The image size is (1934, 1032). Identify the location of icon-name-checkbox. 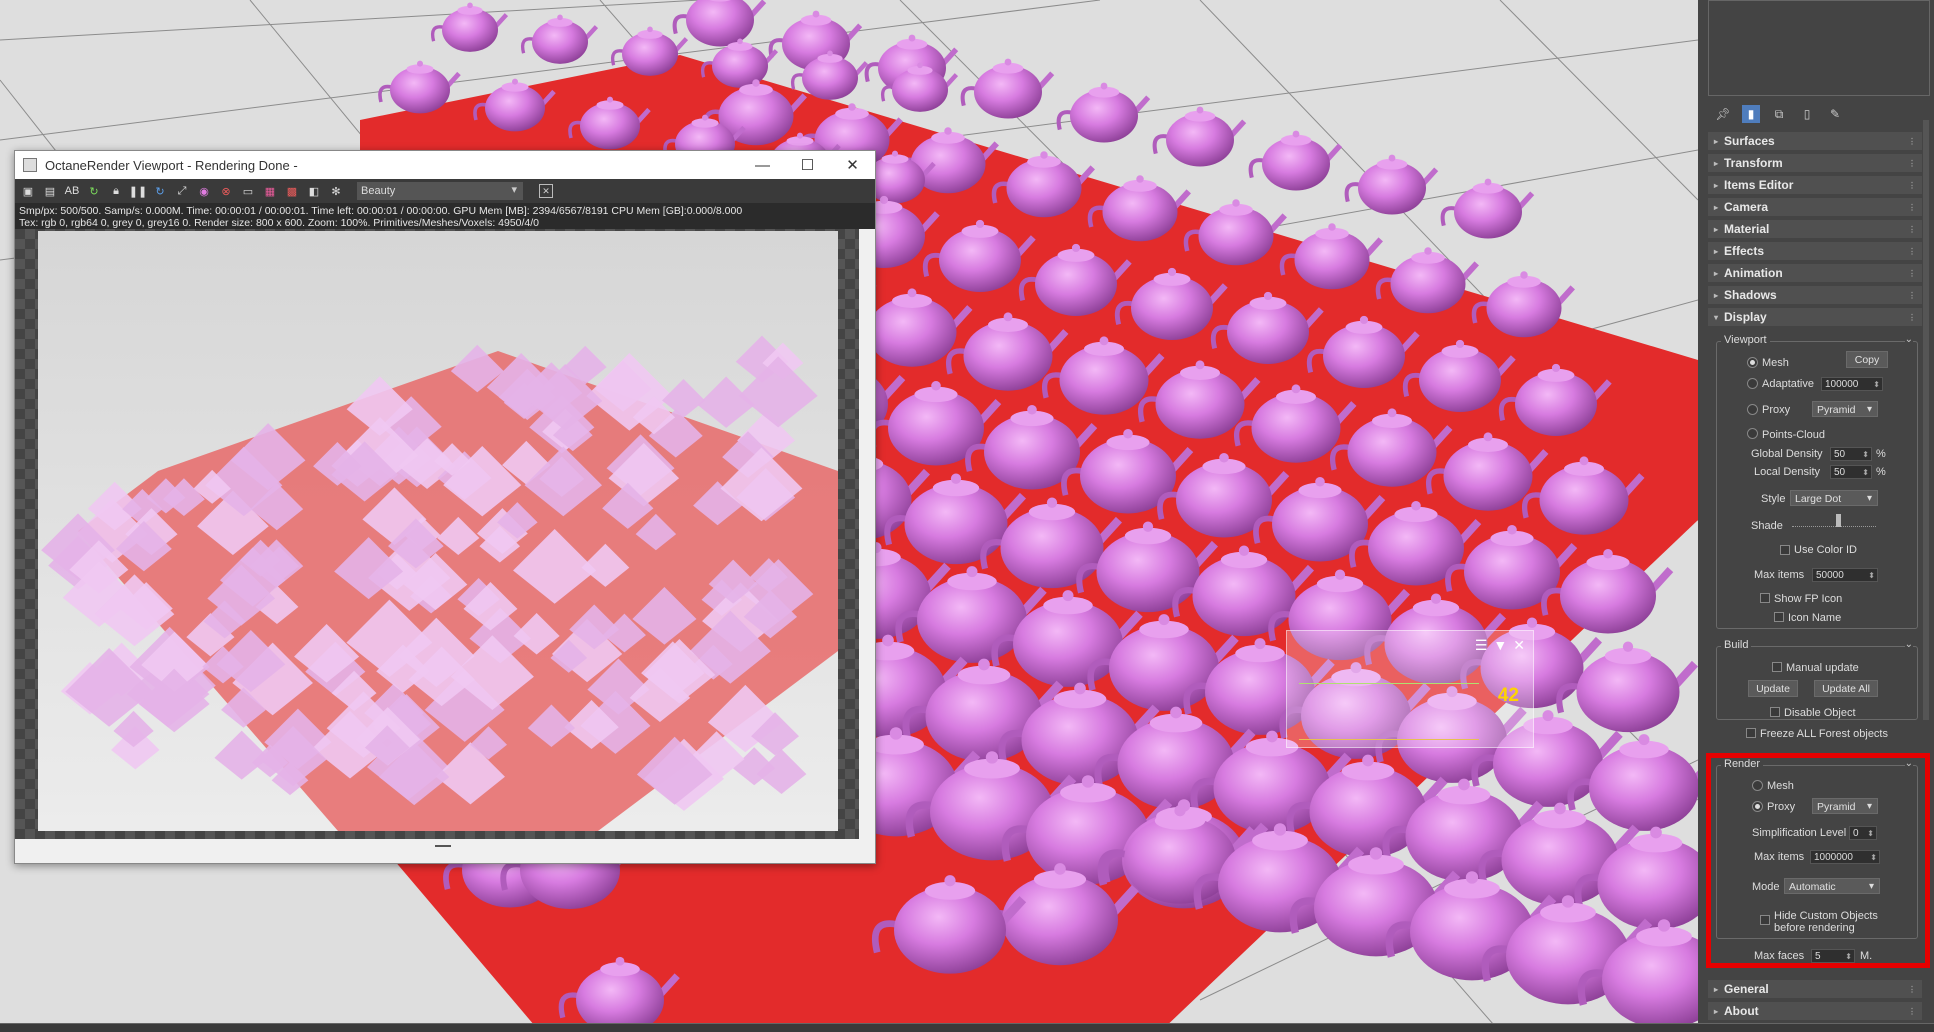
(1779, 617).